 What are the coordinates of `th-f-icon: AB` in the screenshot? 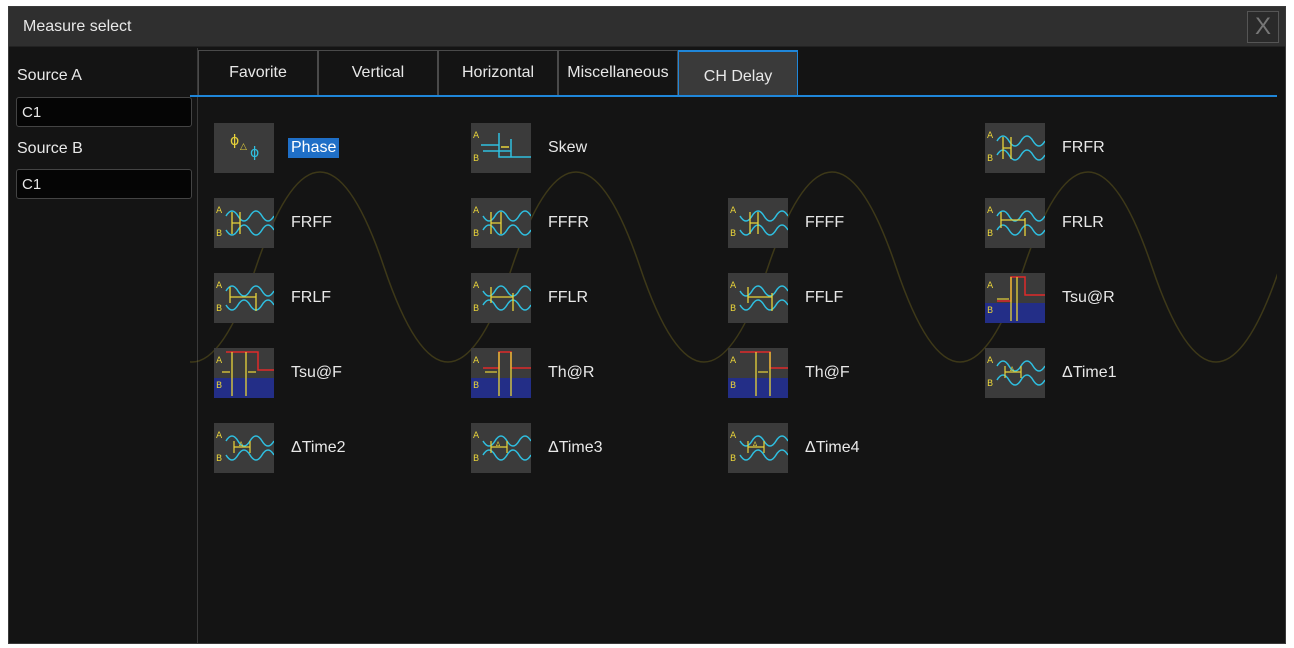 It's located at (758, 373).